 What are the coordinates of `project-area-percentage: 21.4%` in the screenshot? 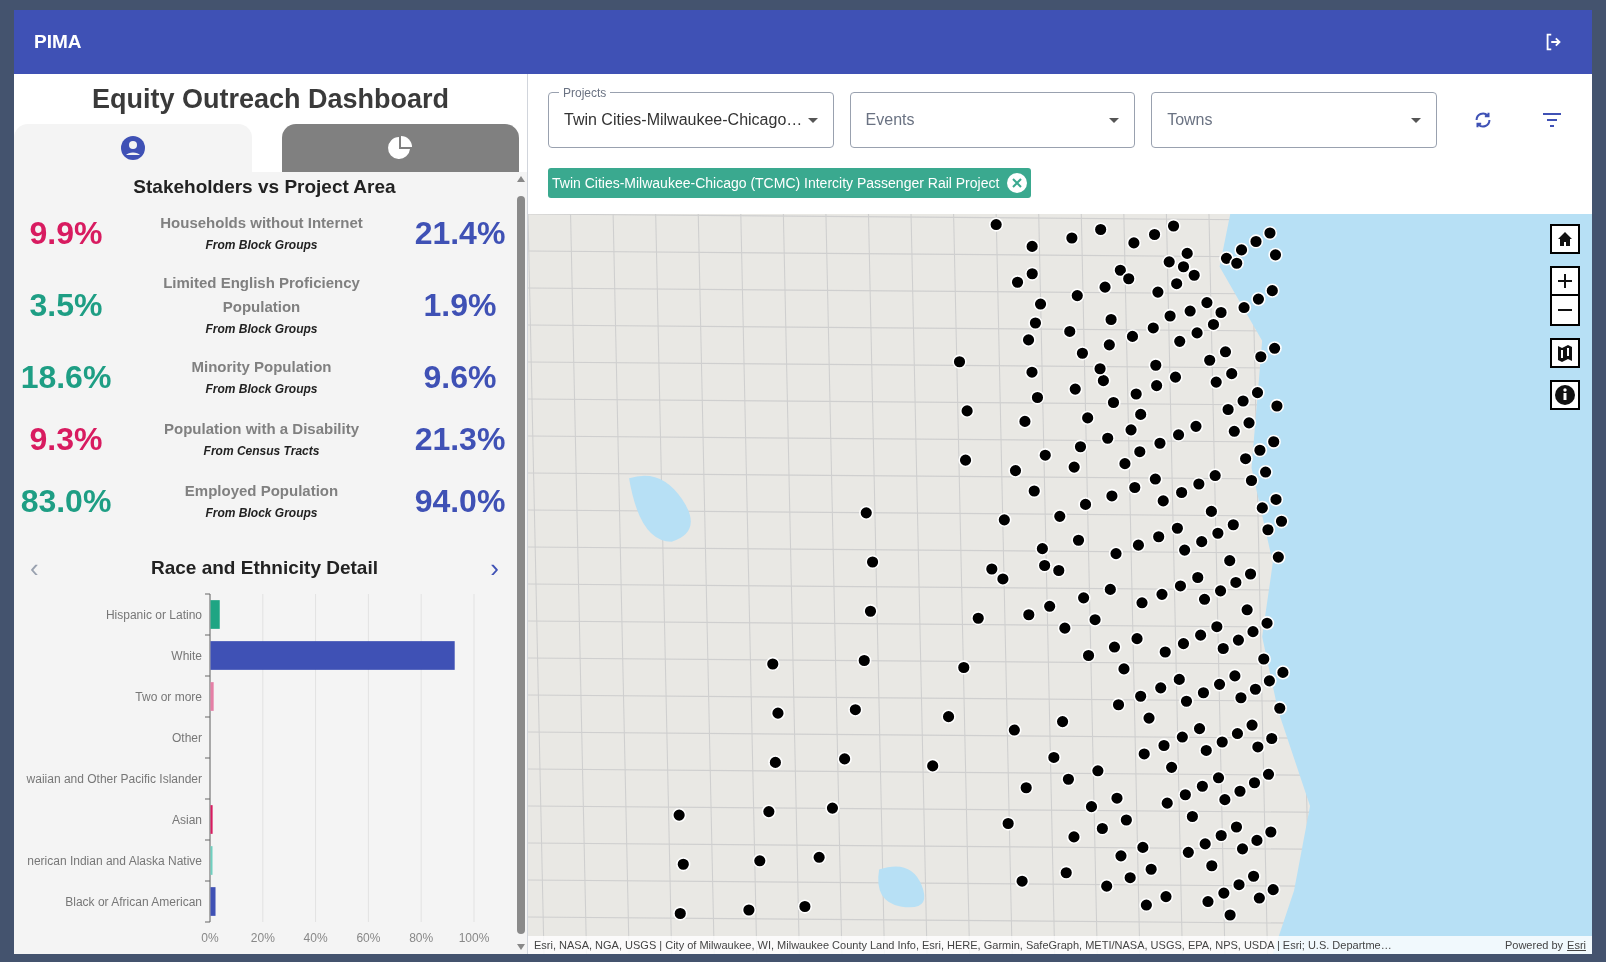 It's located at (460, 233).